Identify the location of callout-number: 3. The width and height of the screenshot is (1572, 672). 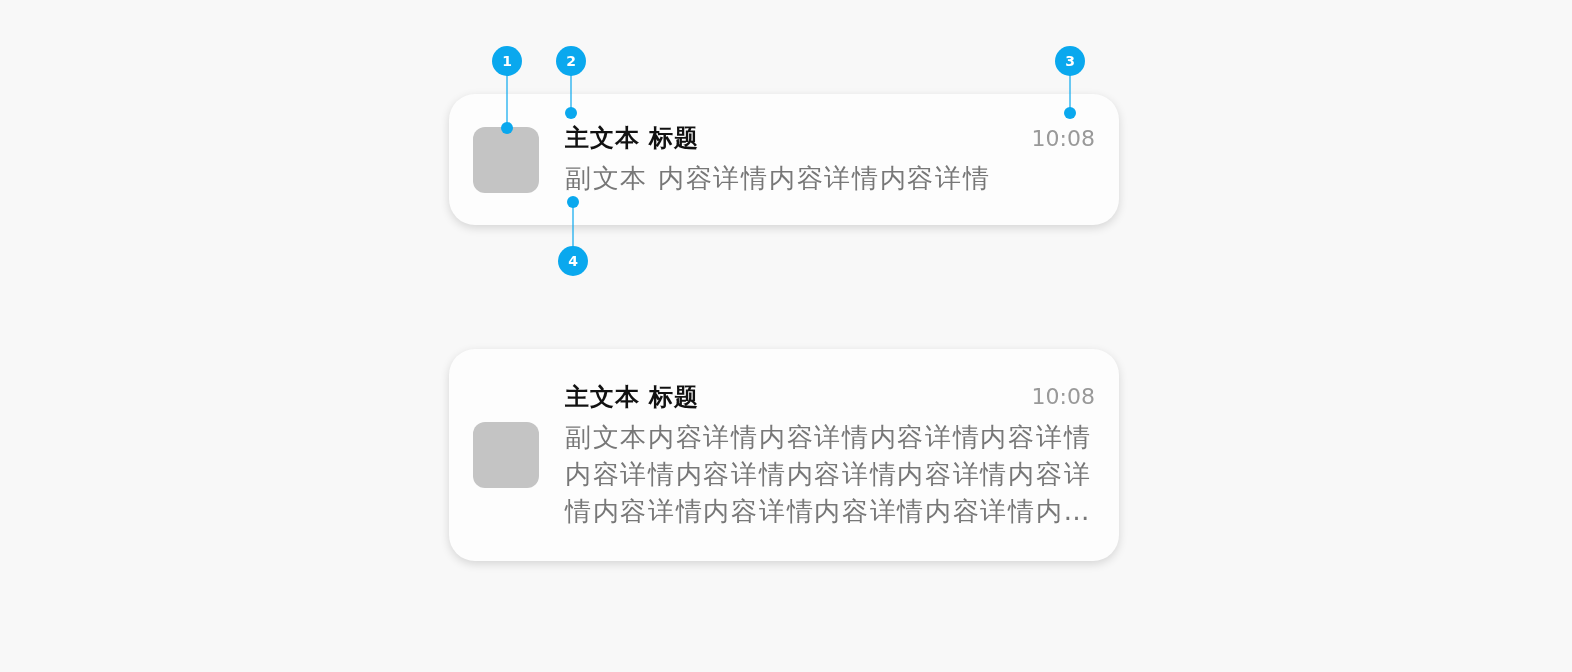
(1070, 61).